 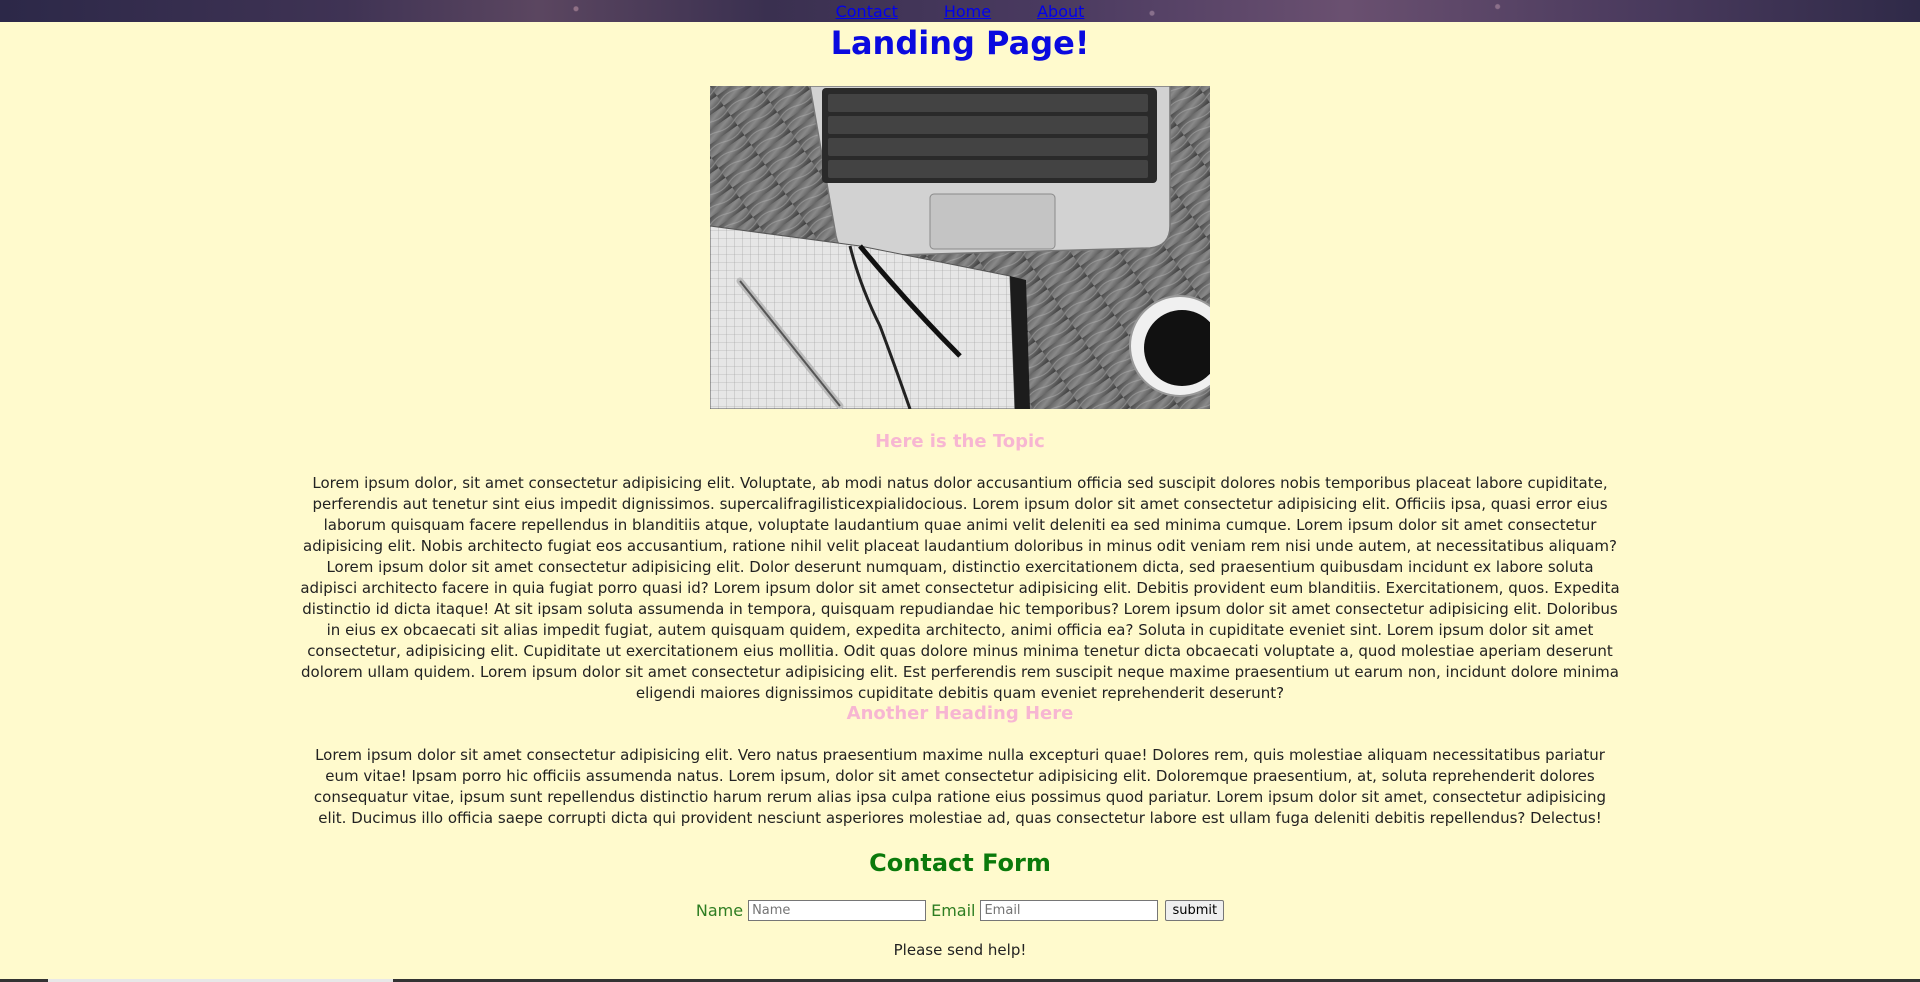 I want to click on email-input, so click(x=1069, y=910).